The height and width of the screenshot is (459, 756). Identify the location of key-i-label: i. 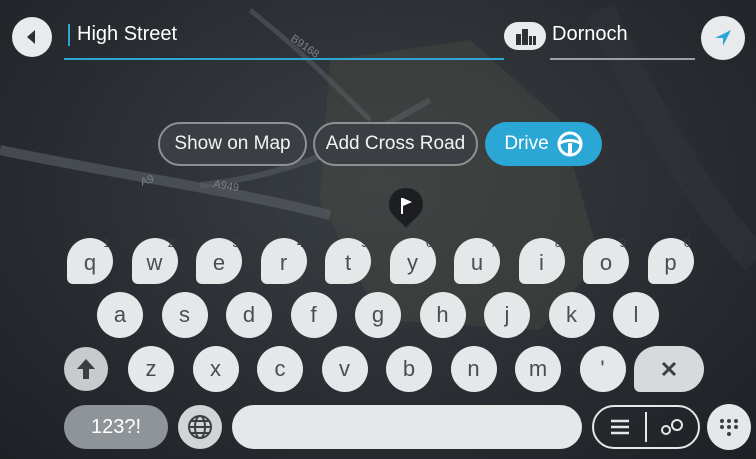
(541, 262).